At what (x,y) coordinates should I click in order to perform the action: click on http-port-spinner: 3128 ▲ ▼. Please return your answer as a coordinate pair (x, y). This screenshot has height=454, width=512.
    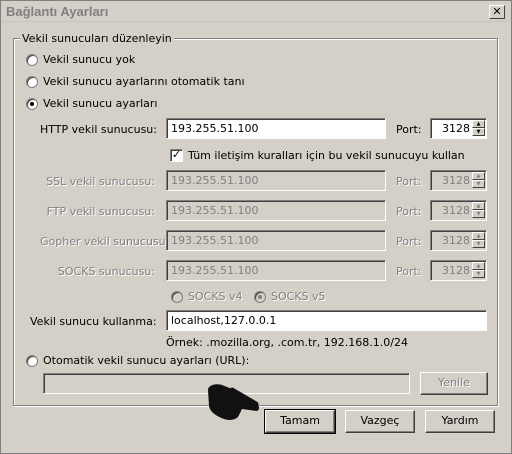
    Looking at the image, I should click on (458, 128).